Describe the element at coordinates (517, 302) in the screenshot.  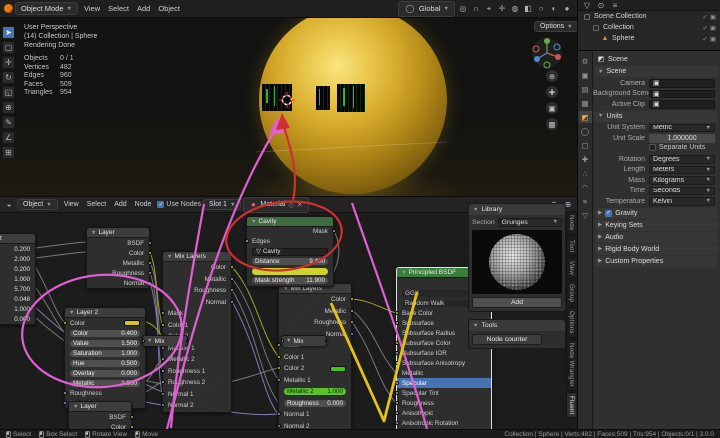
I see `add-button: Add` at that location.